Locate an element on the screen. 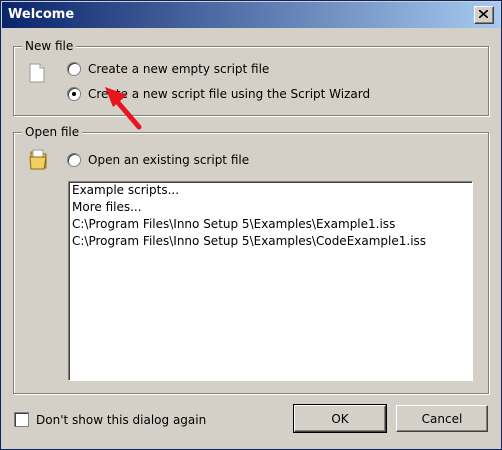 This screenshot has height=450, width=502. radio-open-existing: Open an existing script file is located at coordinates (158, 160).